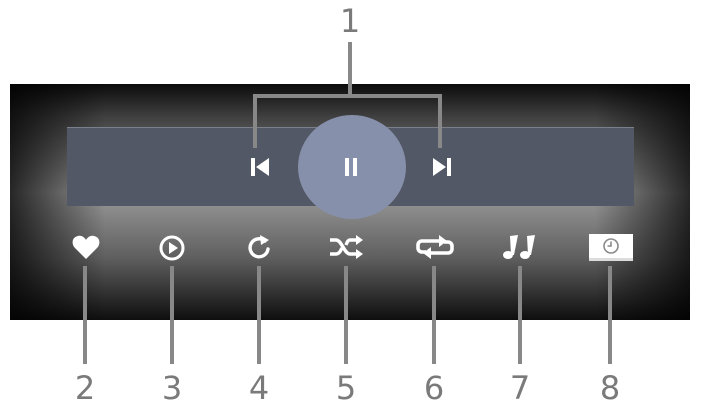  Describe the element at coordinates (172, 388) in the screenshot. I see `callout-number-3: 3` at that location.